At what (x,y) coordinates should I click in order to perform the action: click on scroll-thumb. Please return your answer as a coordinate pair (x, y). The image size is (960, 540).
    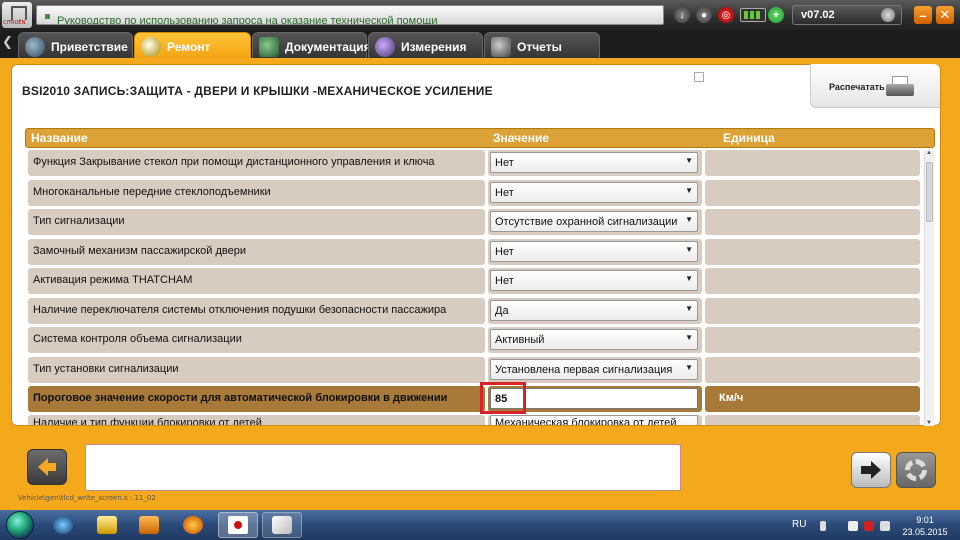
    Looking at the image, I should click on (929, 192).